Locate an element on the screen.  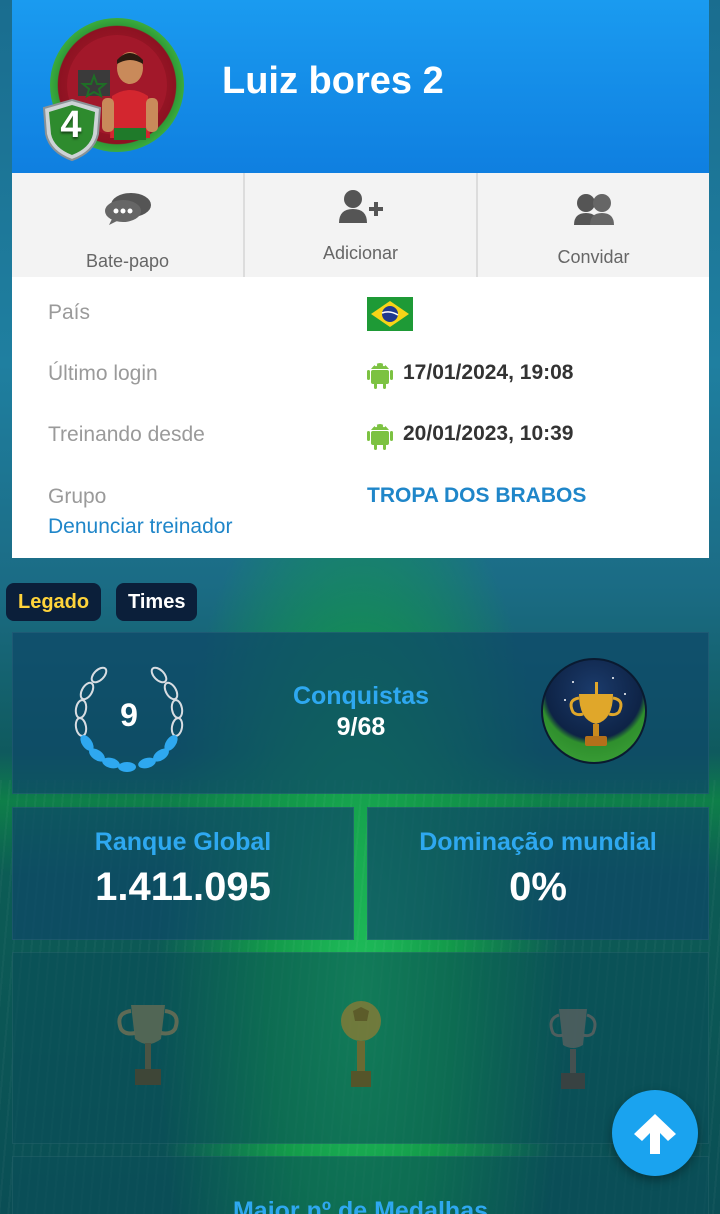
global-rank-value: 1.411.095 is located at coordinates (183, 887).